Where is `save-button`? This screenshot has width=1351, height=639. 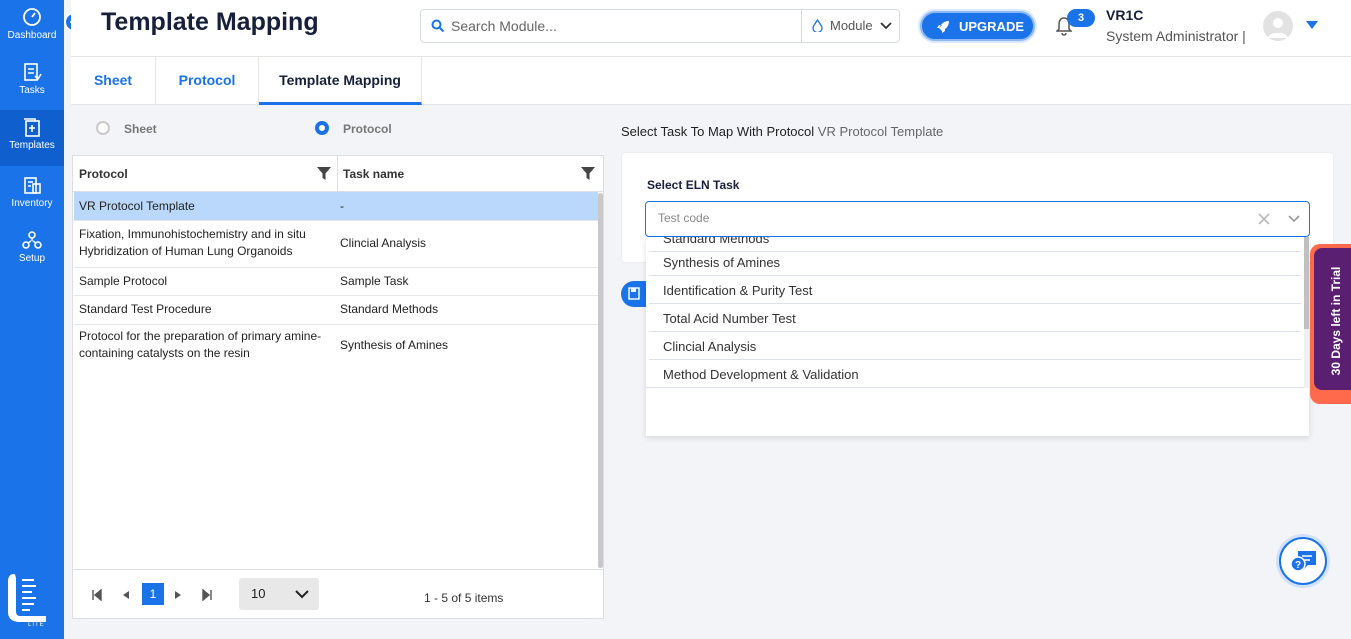 save-button is located at coordinates (634, 294).